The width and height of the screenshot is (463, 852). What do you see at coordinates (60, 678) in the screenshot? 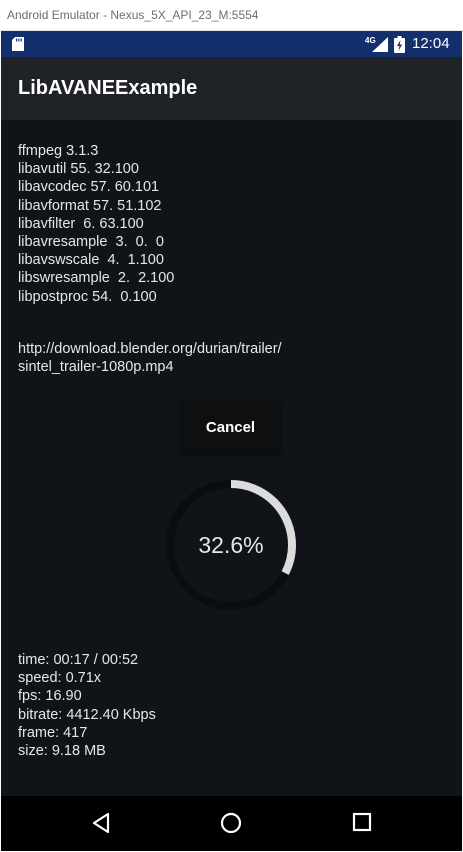
I see `stat-line: speed: 0.71x` at bounding box center [60, 678].